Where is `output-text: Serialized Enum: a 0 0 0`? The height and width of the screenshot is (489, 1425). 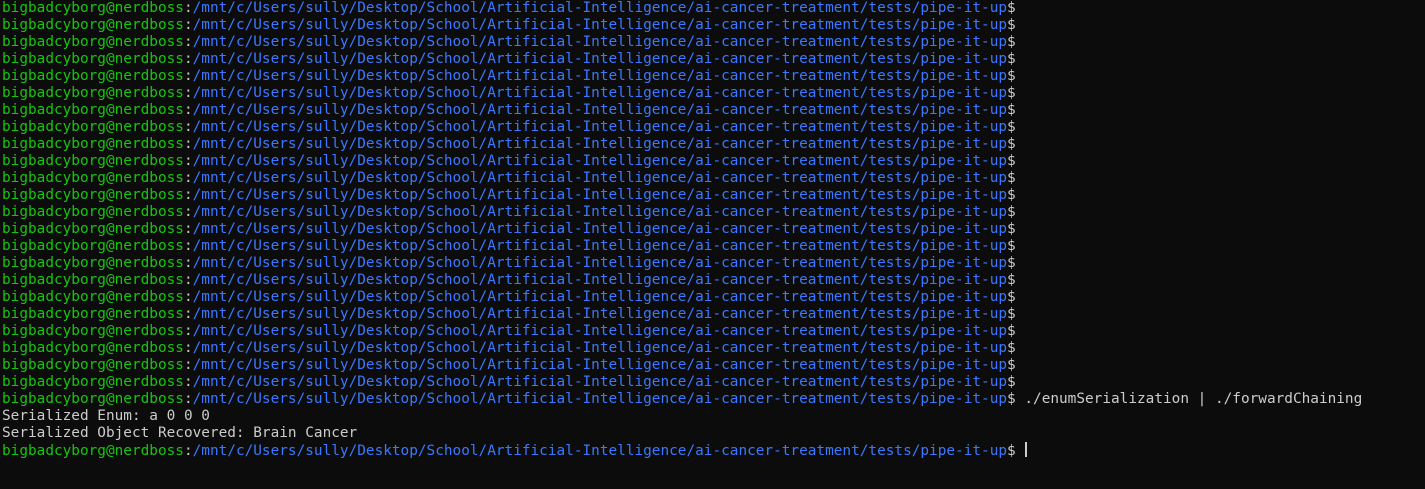 output-text: Serialized Enum: a 0 0 0 is located at coordinates (106, 416).